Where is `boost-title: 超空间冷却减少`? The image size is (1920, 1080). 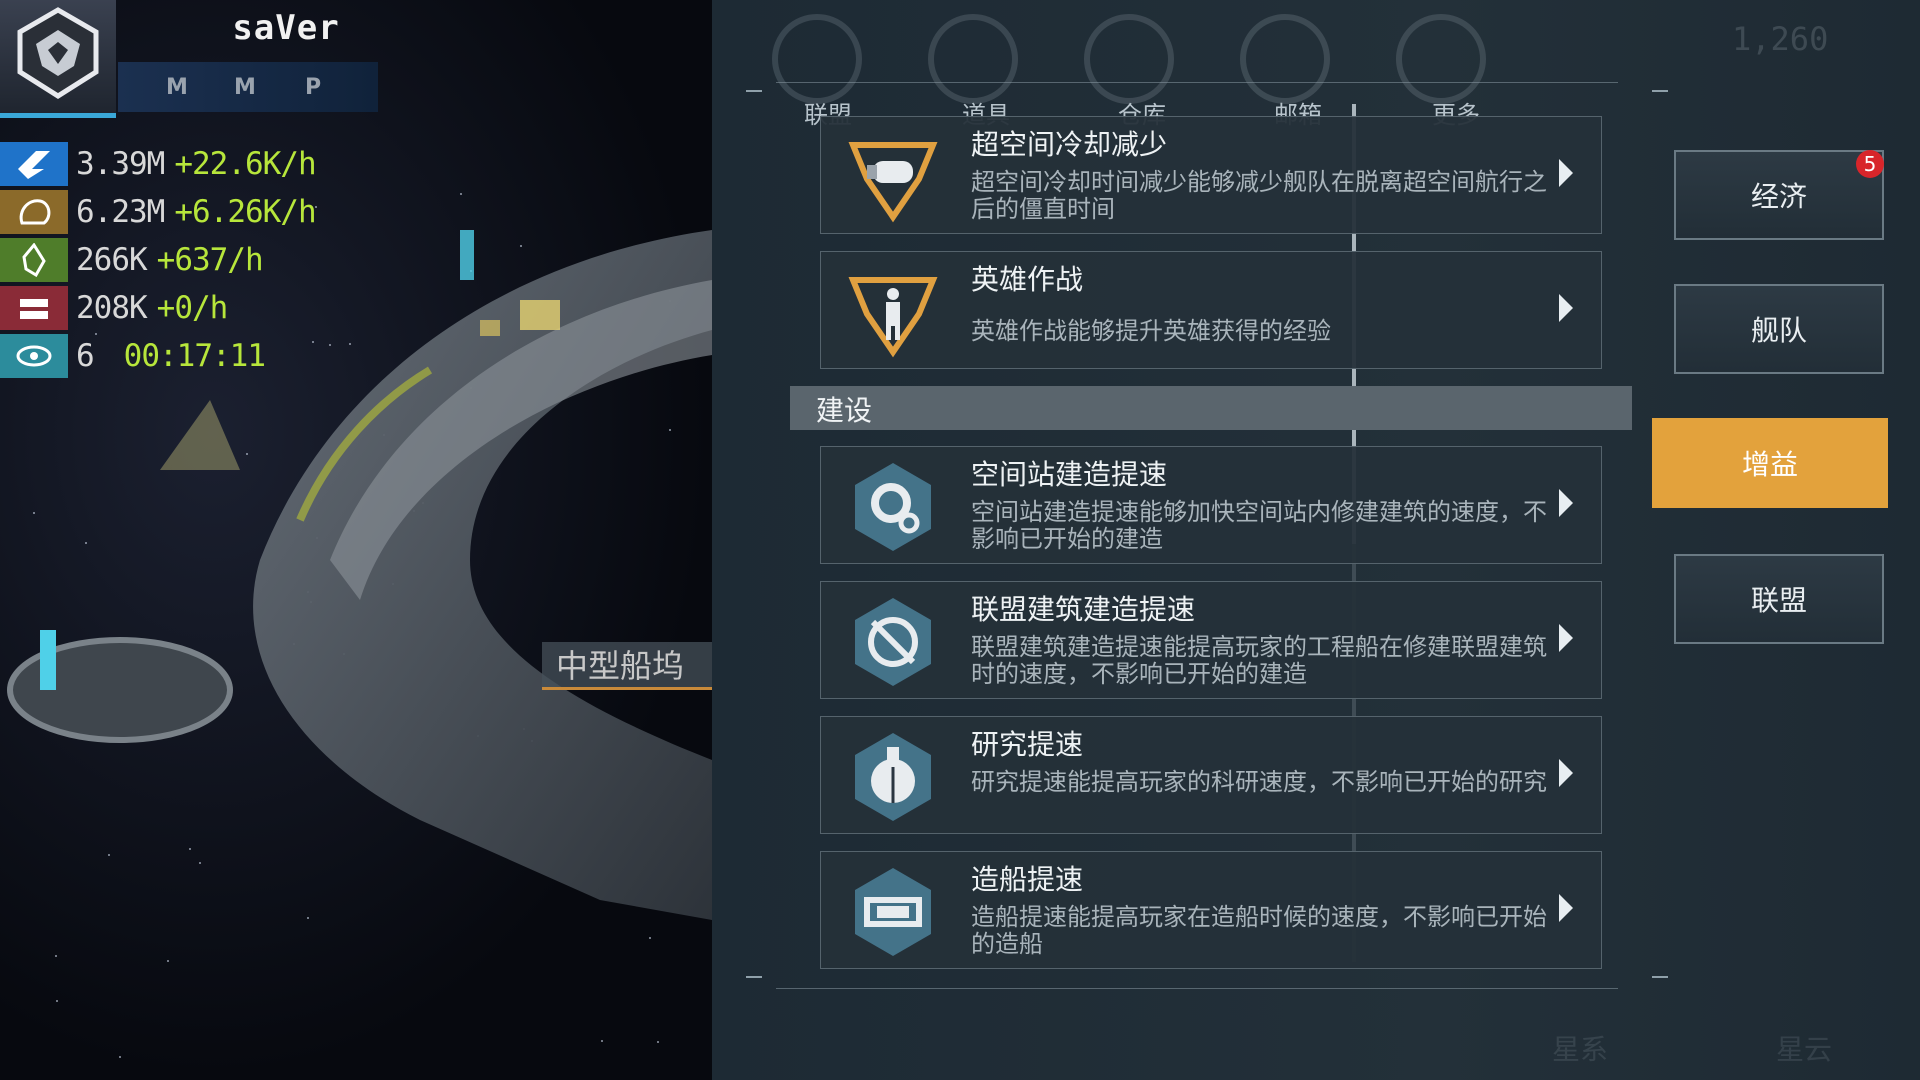
boost-title: 超空间冷却减少 is located at coordinates (1069, 144).